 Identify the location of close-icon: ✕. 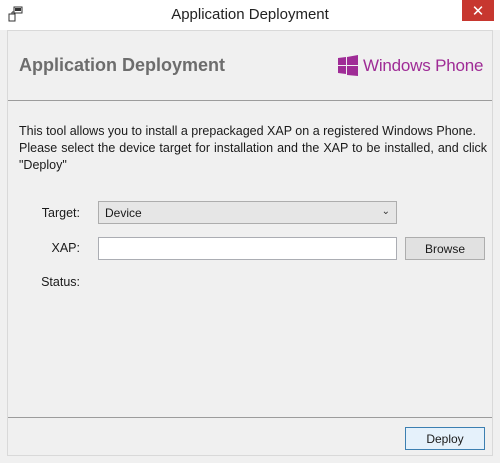
(478, 11).